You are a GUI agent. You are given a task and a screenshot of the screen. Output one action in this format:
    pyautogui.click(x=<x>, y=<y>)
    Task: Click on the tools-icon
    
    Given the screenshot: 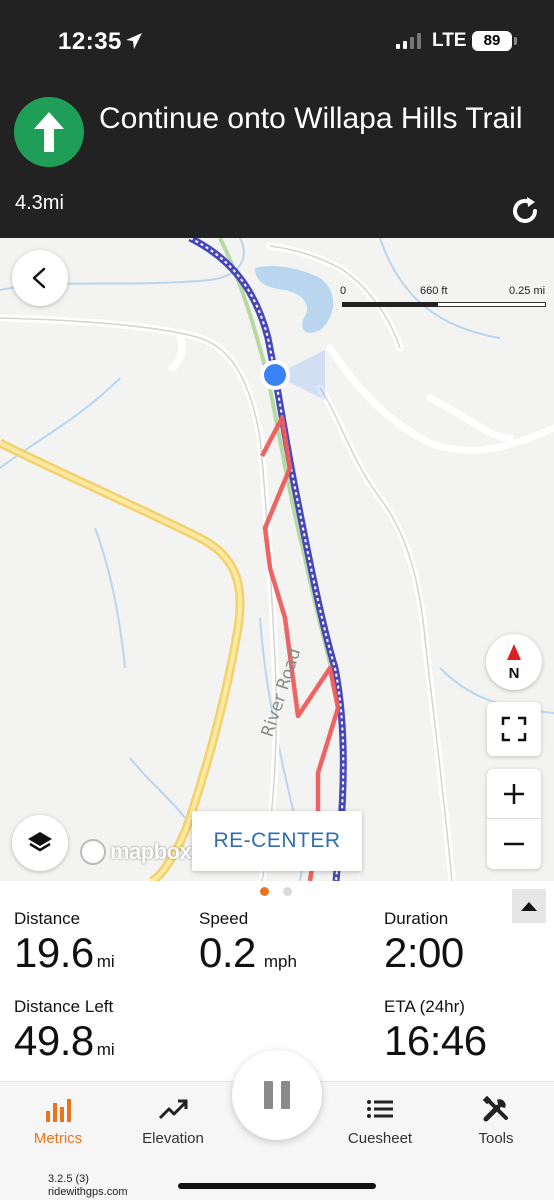 What is the action you would take?
    pyautogui.click(x=495, y=1108)
    